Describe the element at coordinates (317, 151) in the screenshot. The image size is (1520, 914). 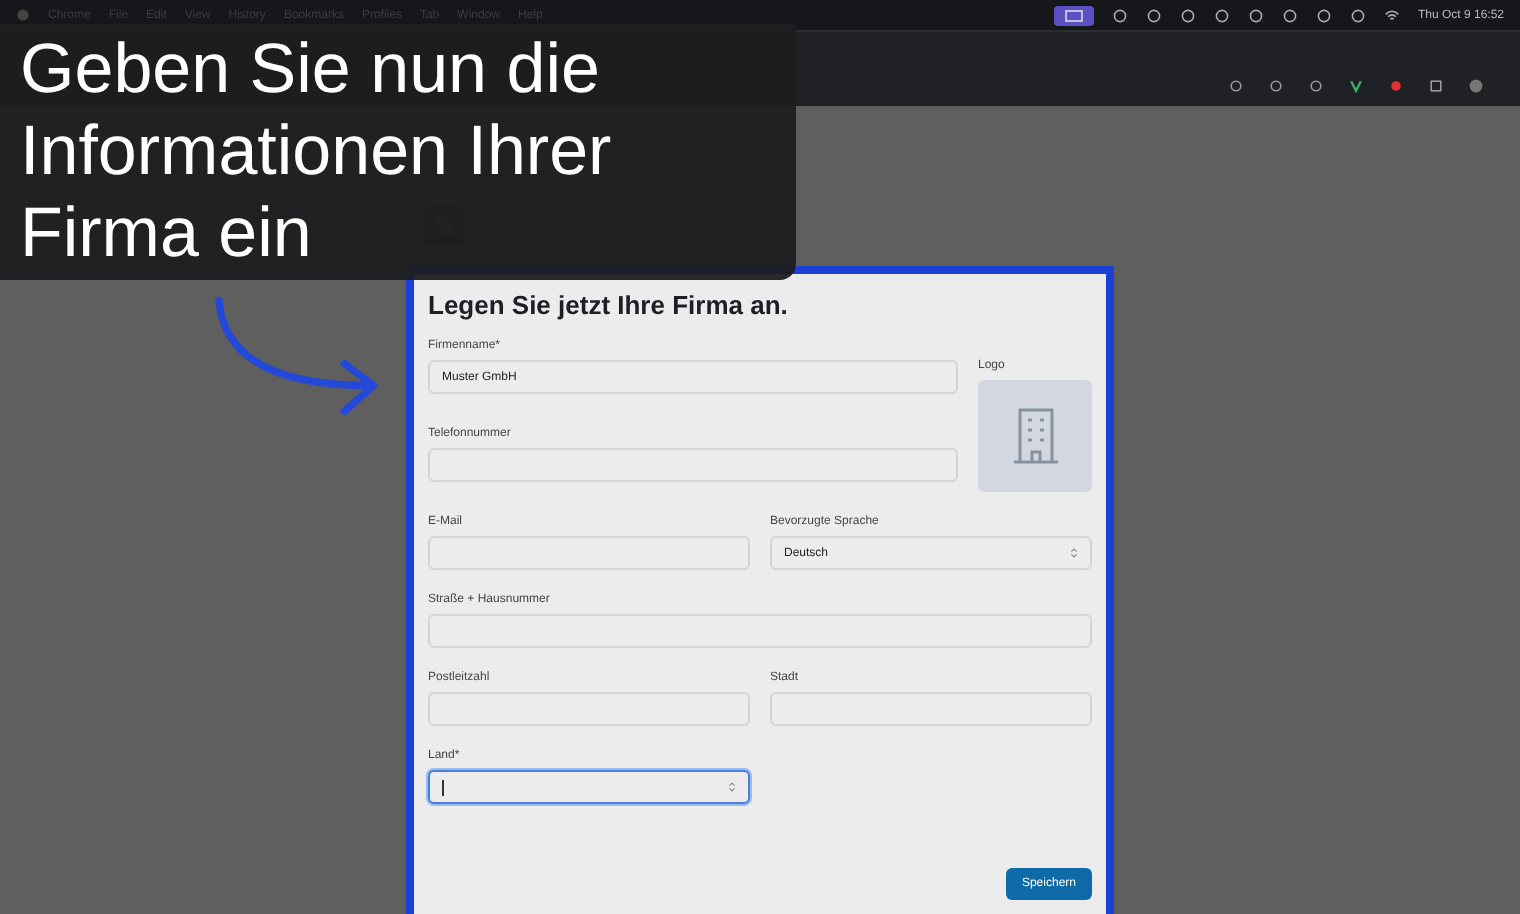
I see `caption-text: Geben Sie nun die Informationen Ihrer Firma ein` at that location.